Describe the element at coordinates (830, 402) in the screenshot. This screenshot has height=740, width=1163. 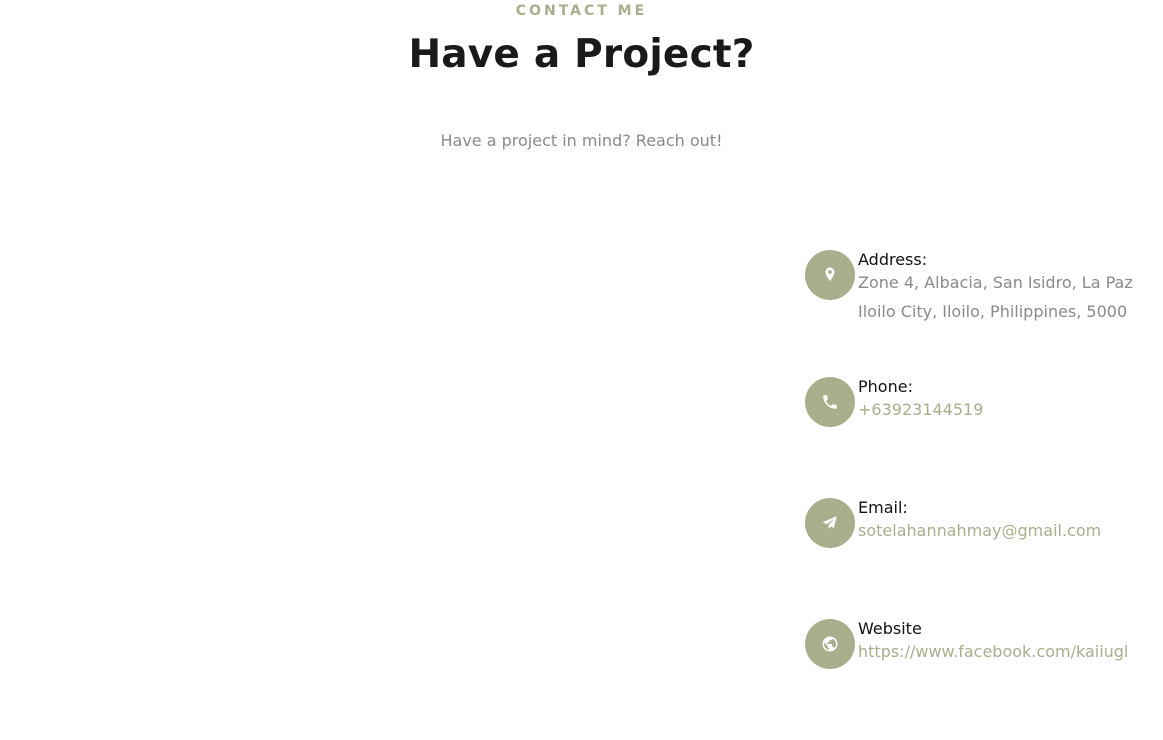
I see `phone-icon` at that location.